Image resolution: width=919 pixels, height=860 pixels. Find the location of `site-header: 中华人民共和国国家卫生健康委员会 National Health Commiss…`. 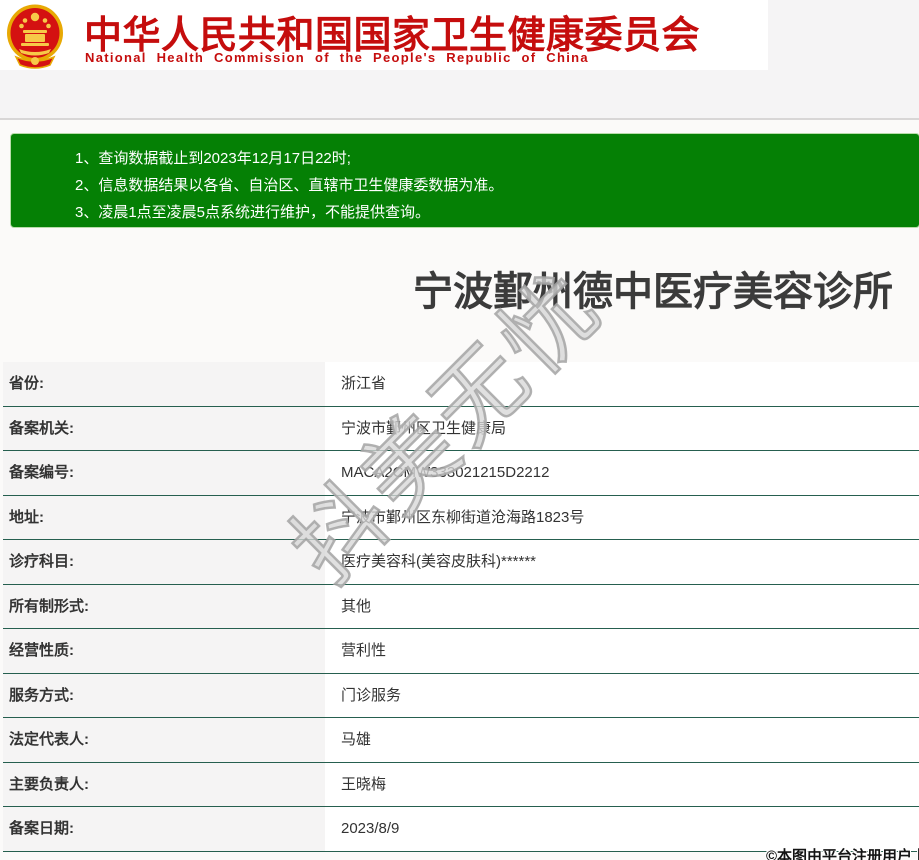

site-header: 中华人民共和国国家卫生健康委员会 National Health Commiss… is located at coordinates (384, 35).